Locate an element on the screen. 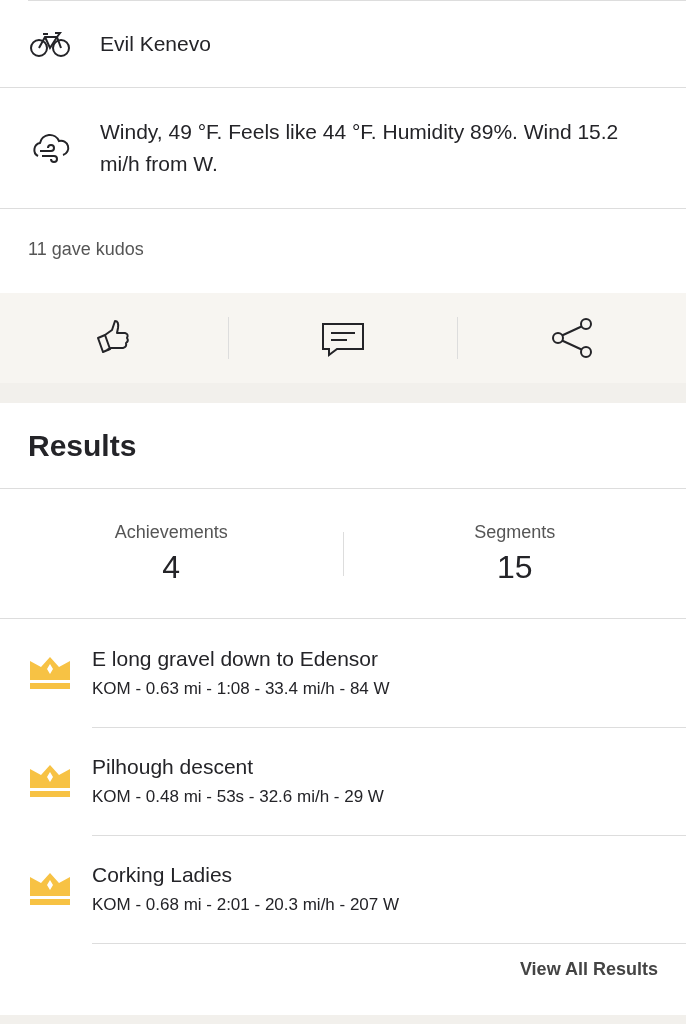 The height and width of the screenshot is (1024, 686). kudos-count: 11 gave kudos is located at coordinates (86, 249).